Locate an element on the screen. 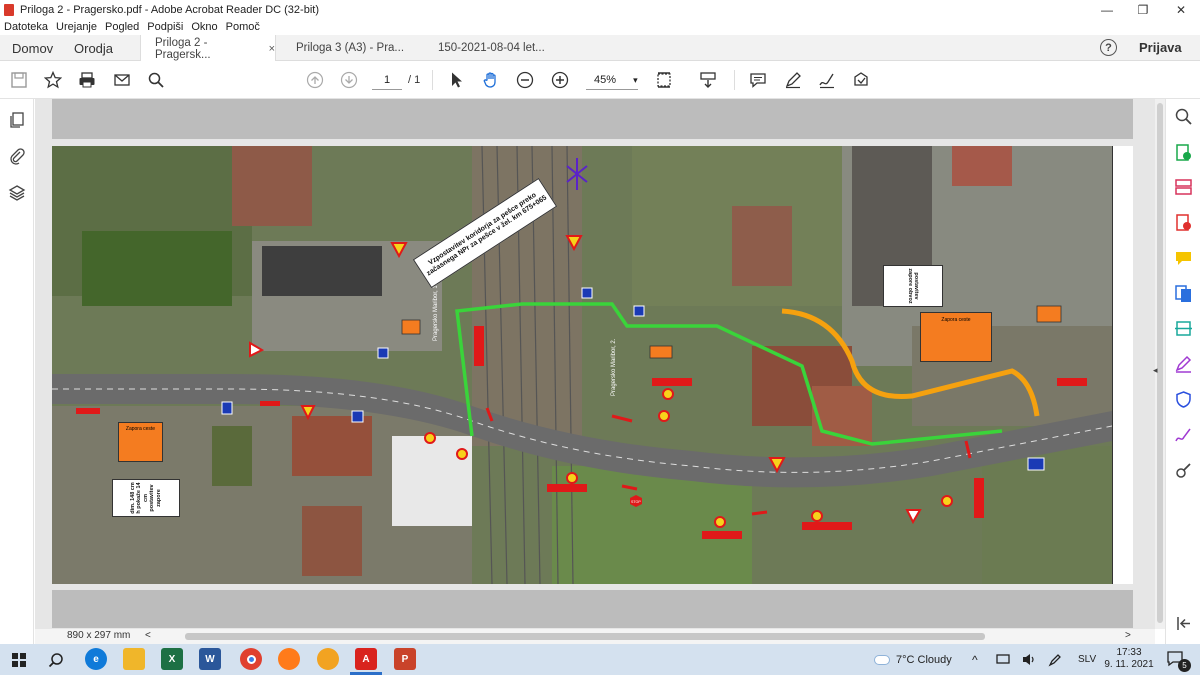  scroll-left-button: < is located at coordinates (148, 635).